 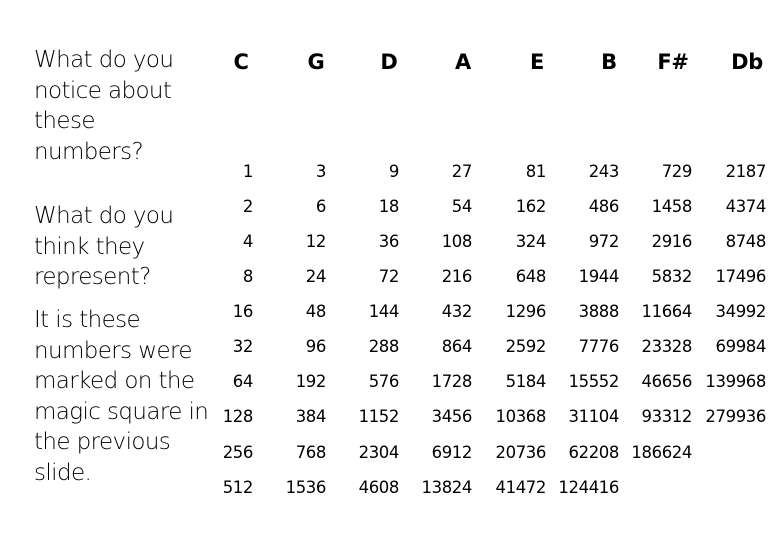 I want to click on table-cell: 1728, so click(x=452, y=381).